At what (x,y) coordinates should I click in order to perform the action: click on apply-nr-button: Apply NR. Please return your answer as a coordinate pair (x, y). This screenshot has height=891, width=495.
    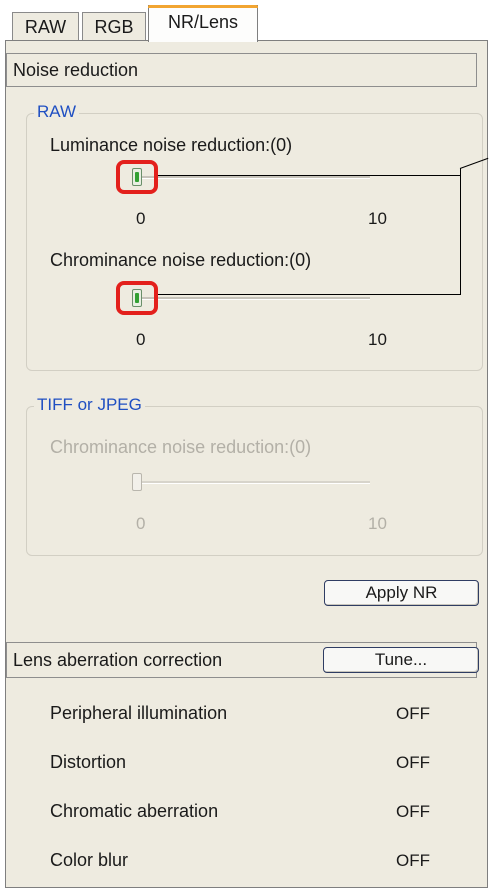
    Looking at the image, I should click on (401, 593).